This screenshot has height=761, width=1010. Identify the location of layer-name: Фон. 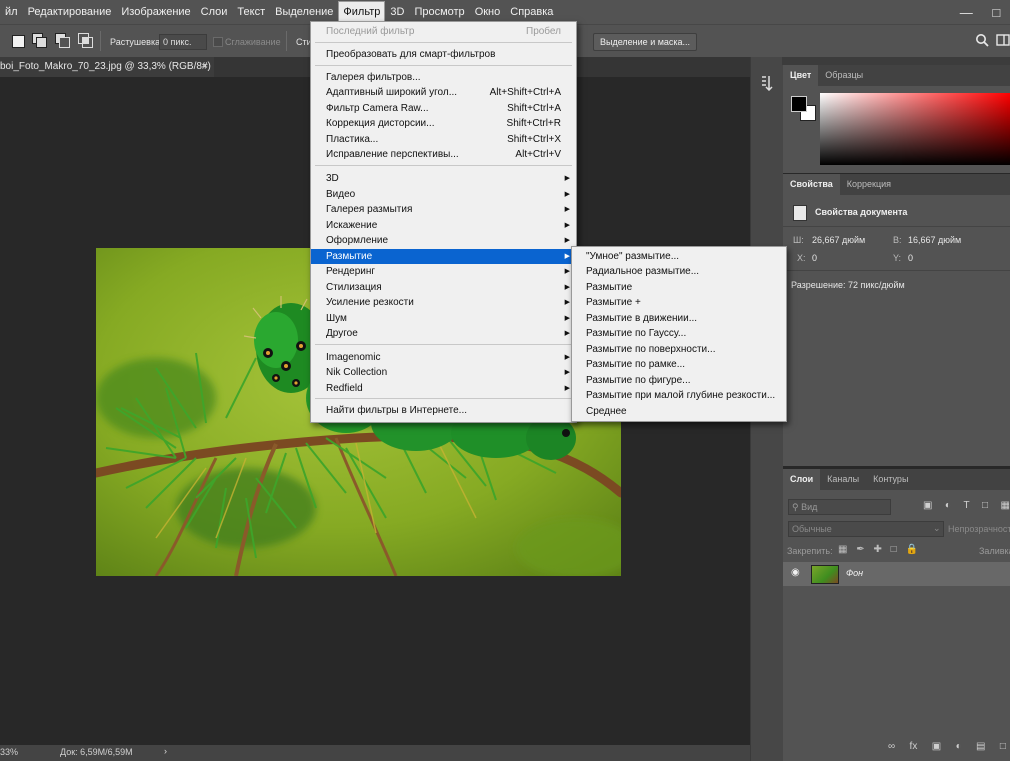
(854, 573).